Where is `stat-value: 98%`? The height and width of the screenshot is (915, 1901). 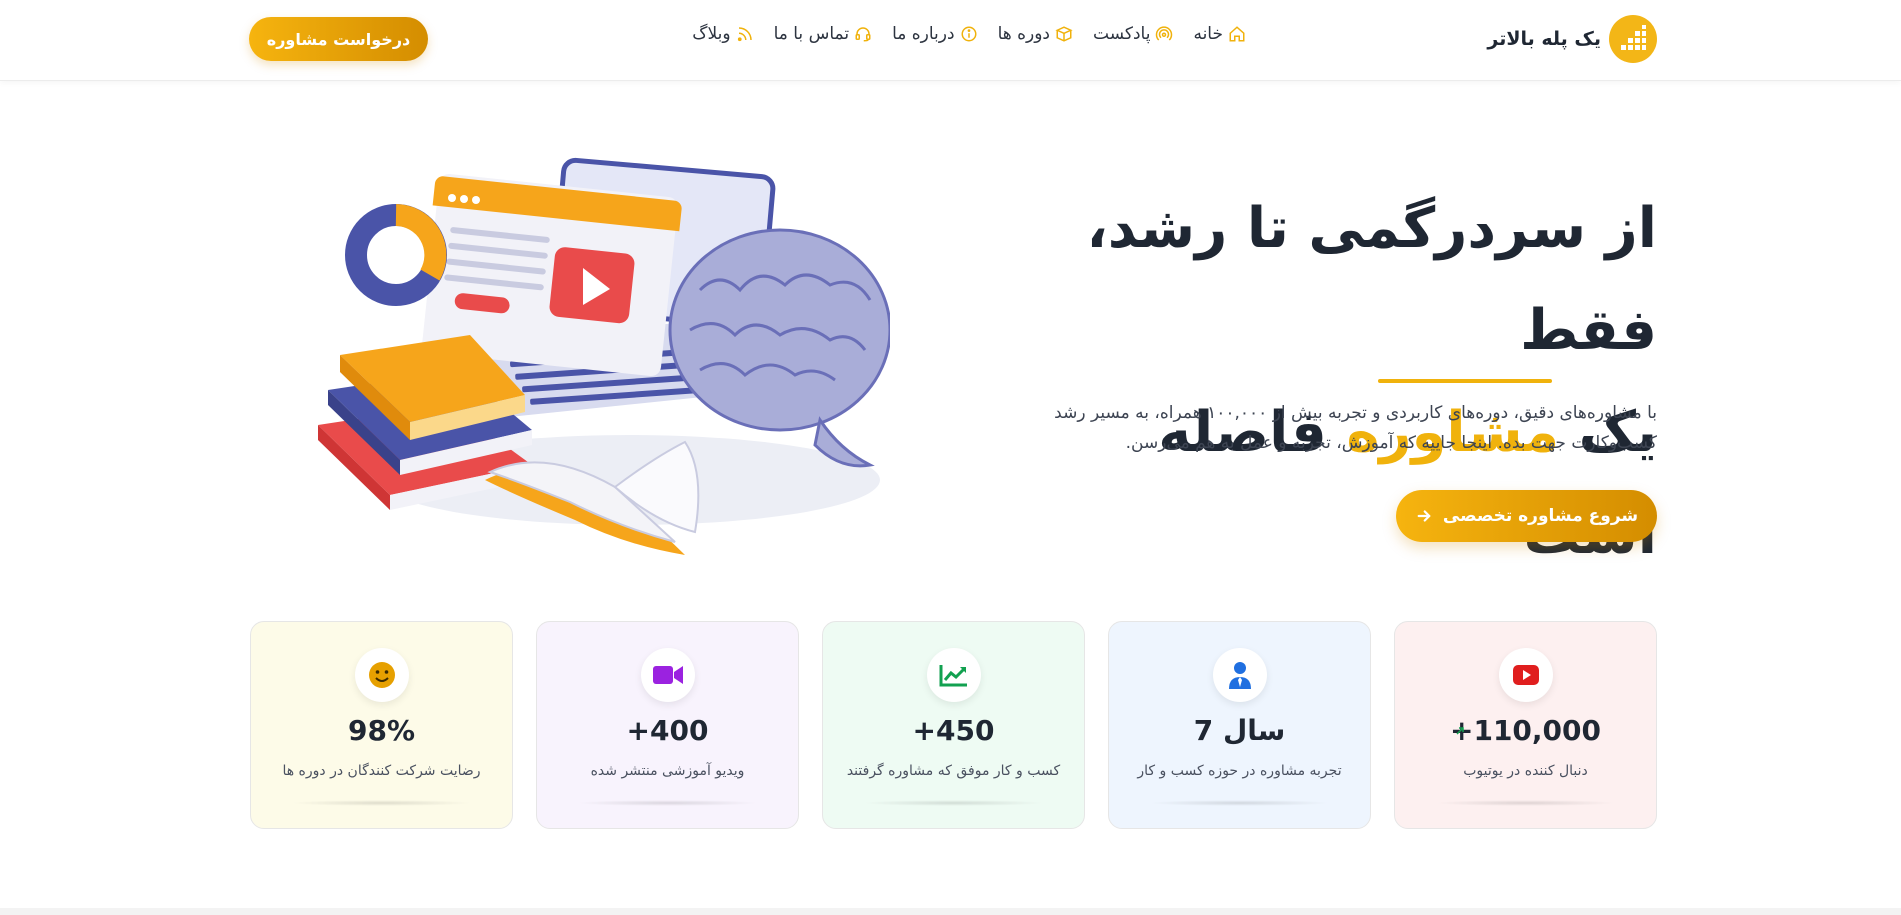 stat-value: 98% is located at coordinates (381, 730).